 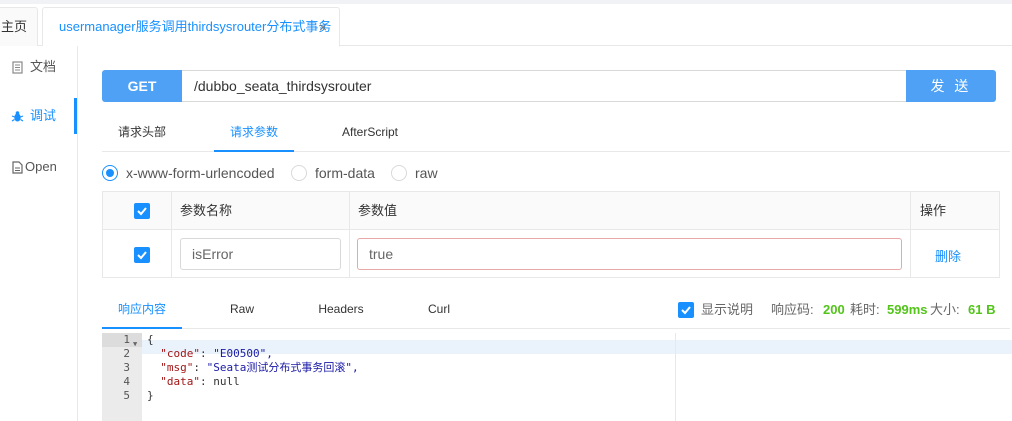 What do you see at coordinates (345, 173) in the screenshot?
I see `radio-label: form-data` at bounding box center [345, 173].